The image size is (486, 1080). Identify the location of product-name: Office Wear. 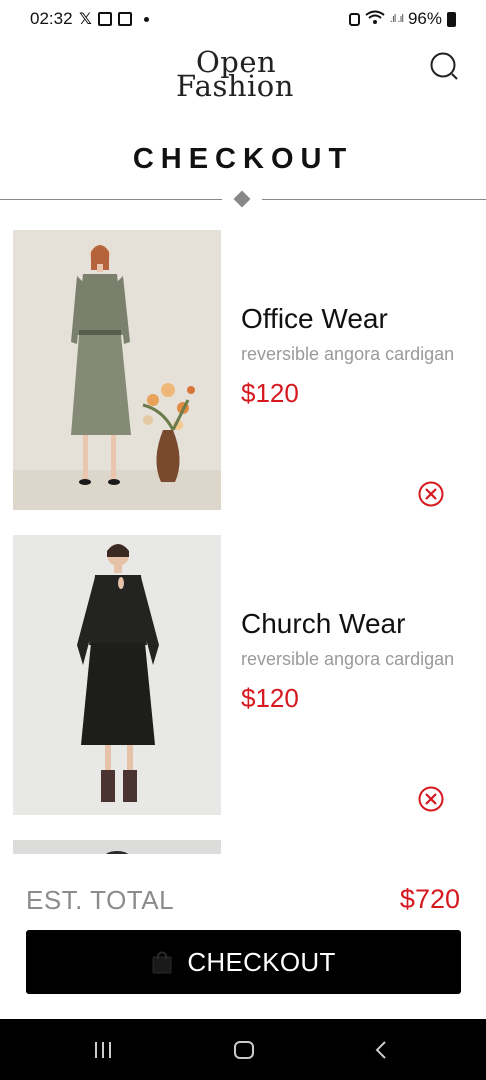
(314, 319).